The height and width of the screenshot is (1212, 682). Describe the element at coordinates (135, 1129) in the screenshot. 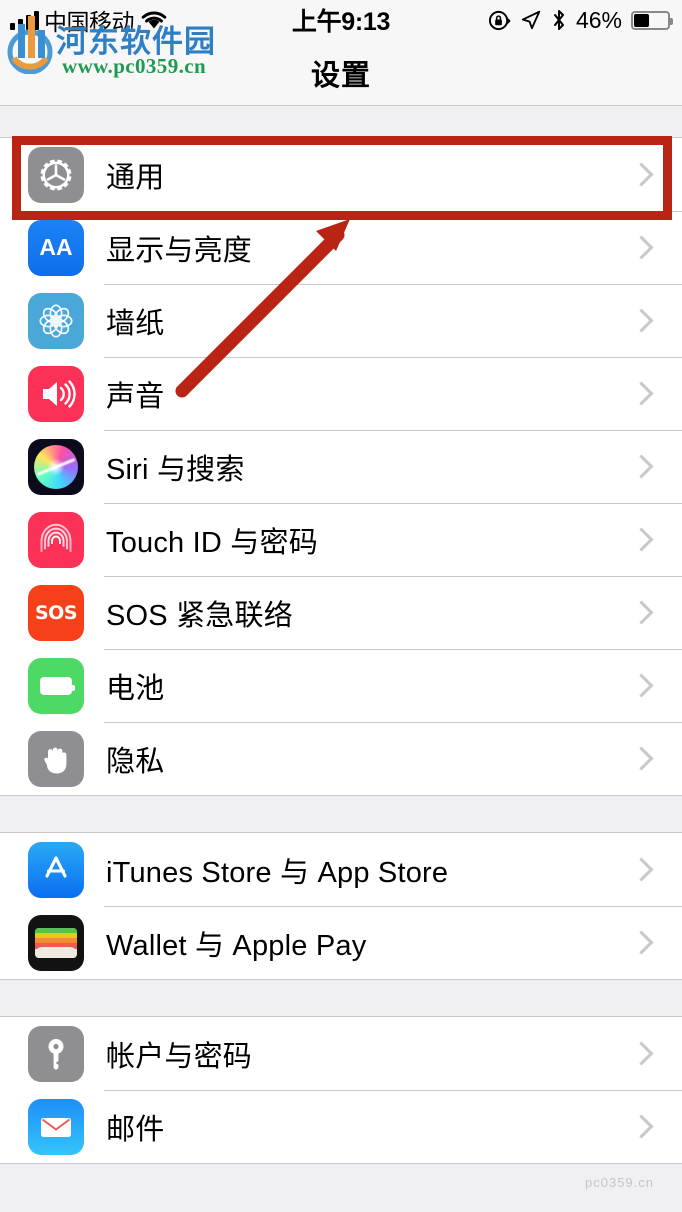

I see `settings-row-label: 邮件` at that location.